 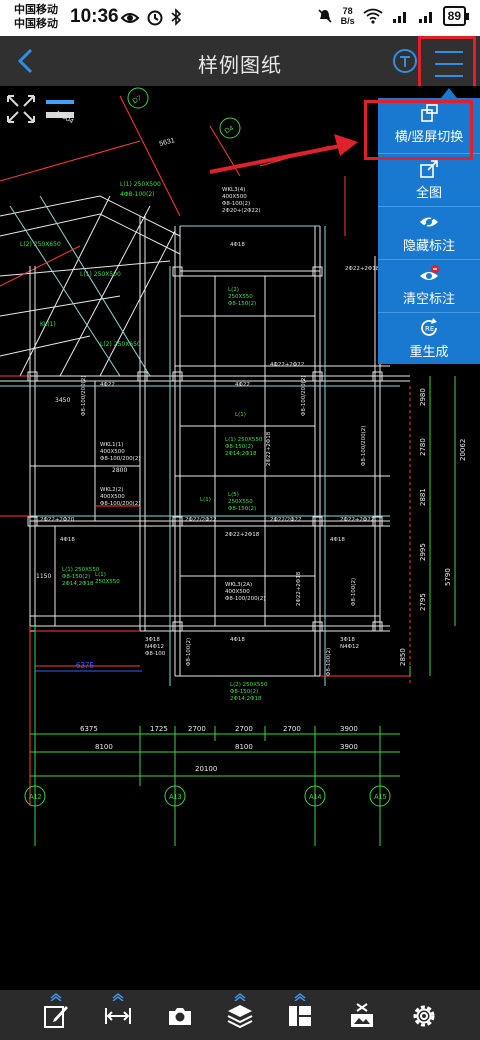 What do you see at coordinates (244, 747) in the screenshot?
I see `dim-row2-2: 8100` at bounding box center [244, 747].